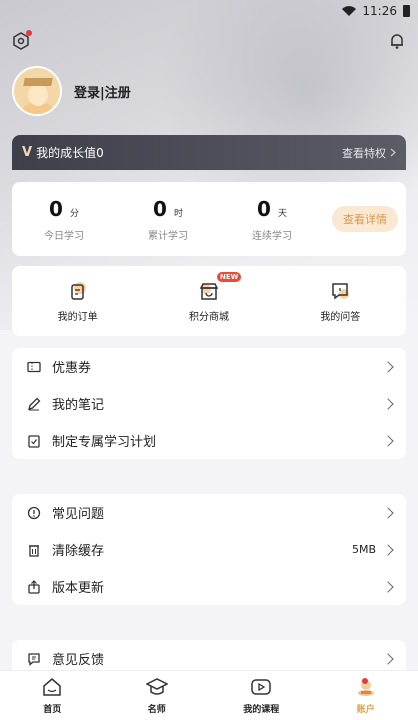  What do you see at coordinates (102, 91) in the screenshot?
I see `login-register-link: 登录|注册` at bounding box center [102, 91].